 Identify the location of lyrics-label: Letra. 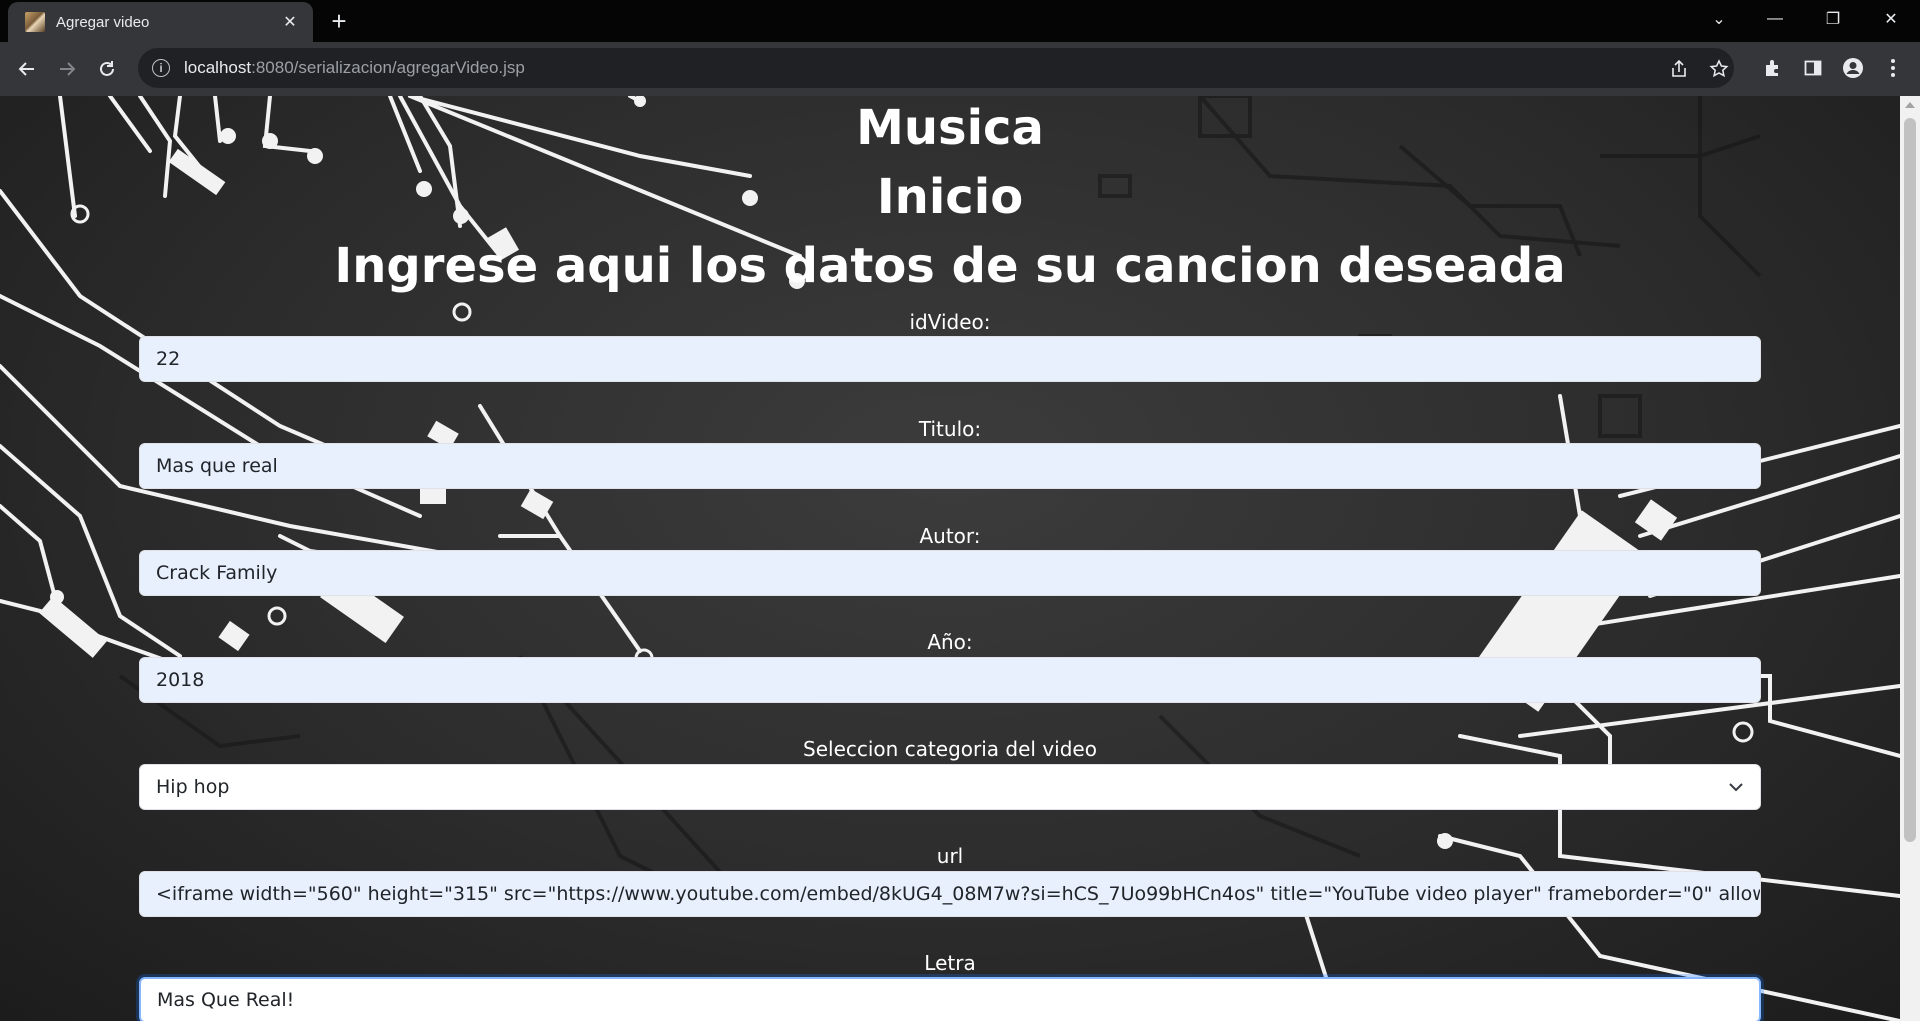
(950, 963).